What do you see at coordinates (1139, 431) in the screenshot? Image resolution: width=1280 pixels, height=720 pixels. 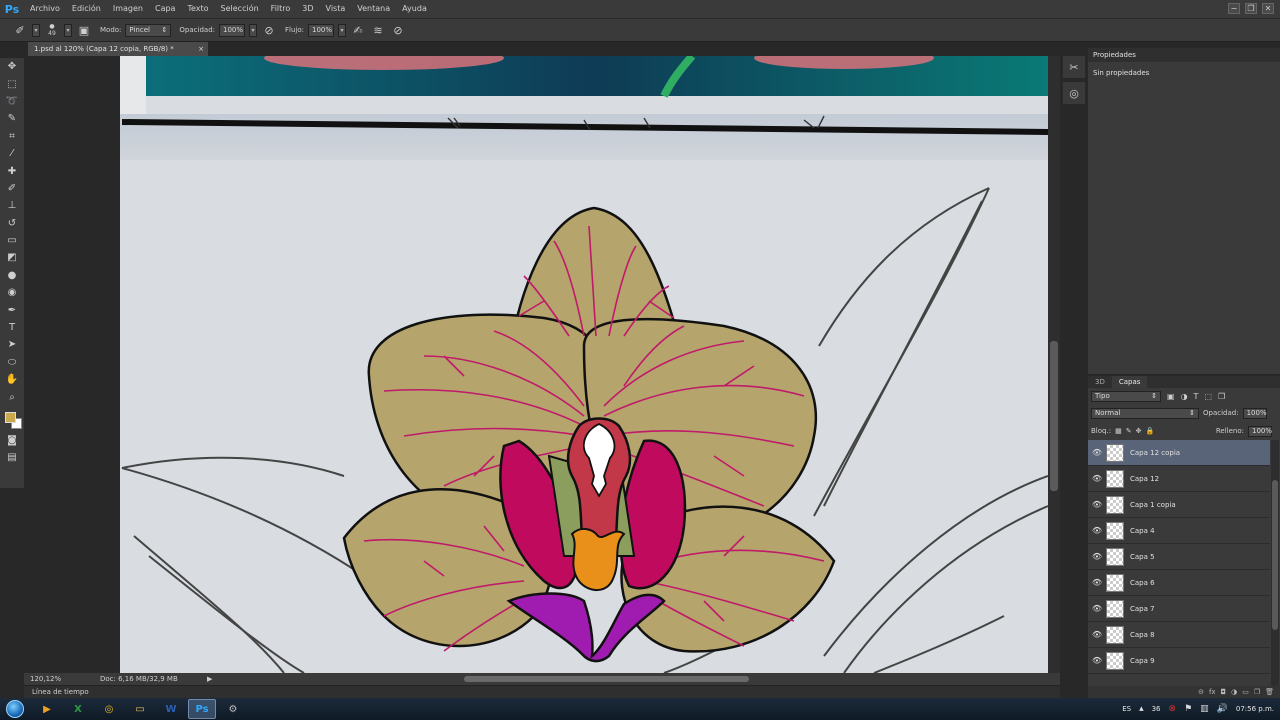 I see `lock-position-icon: ✥` at bounding box center [1139, 431].